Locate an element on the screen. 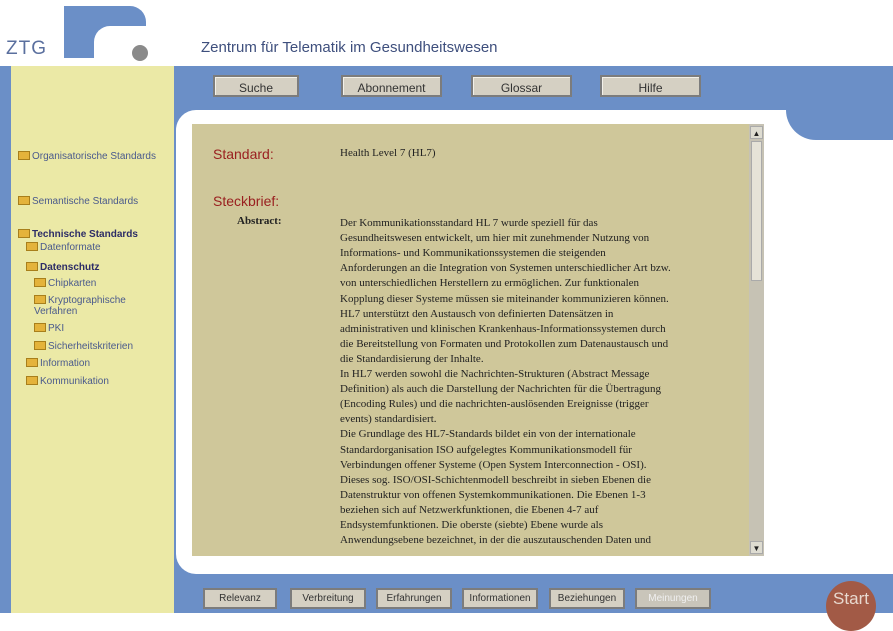  sidebar-item-kommunikation: Kommunikation is located at coordinates (67, 381).